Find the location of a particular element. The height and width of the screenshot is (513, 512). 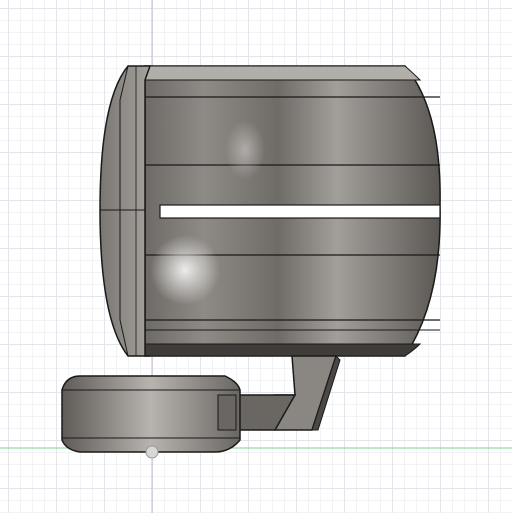

end-cap is located at coordinates (125, 211).